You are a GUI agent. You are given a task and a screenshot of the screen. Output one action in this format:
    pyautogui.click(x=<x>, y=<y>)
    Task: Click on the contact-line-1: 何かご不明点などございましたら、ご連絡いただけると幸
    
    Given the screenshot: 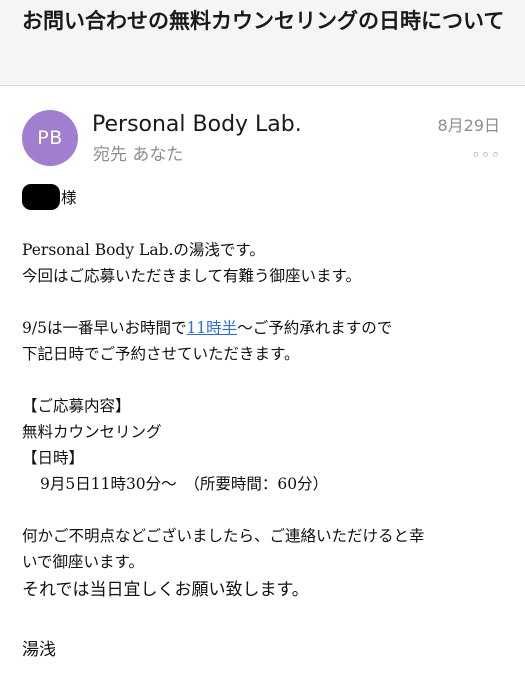 What is the action you would take?
    pyautogui.click(x=223, y=536)
    